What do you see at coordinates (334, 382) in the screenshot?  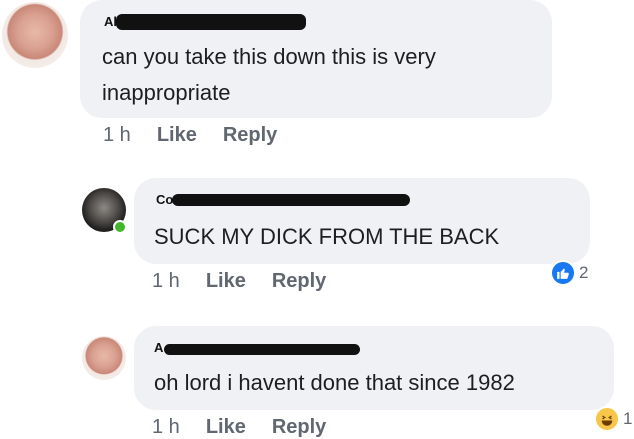 I see `comment-text: oh lord i havent done that since 1982` at bounding box center [334, 382].